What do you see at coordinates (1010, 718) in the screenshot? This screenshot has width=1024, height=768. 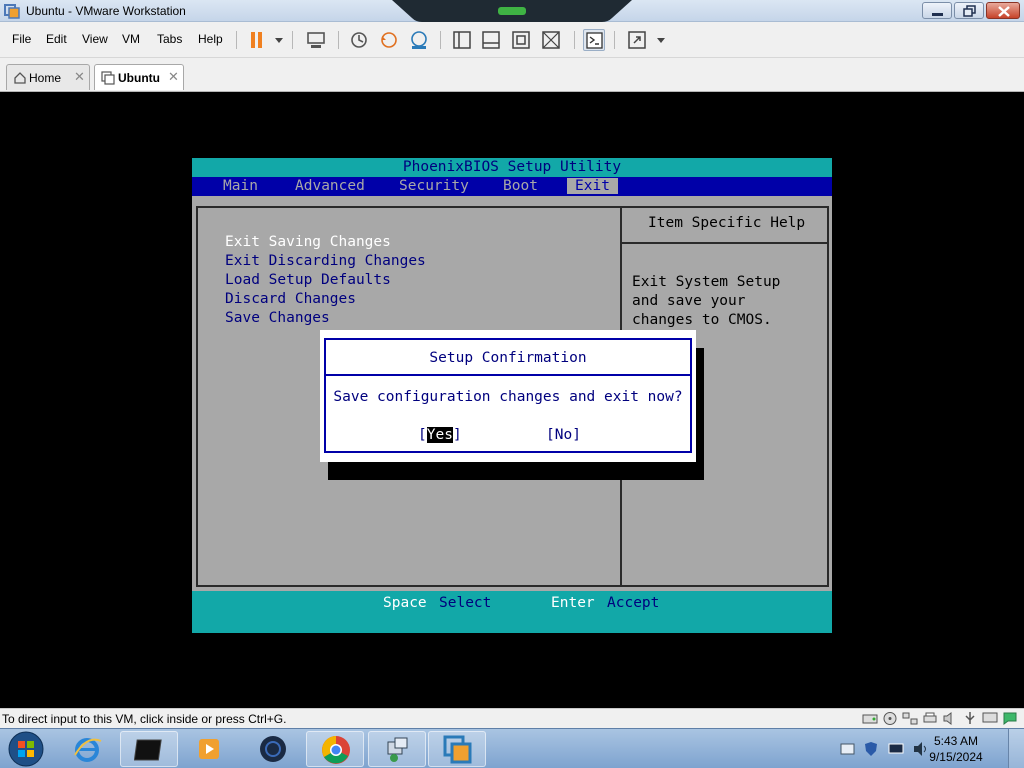 I see `message-log-icon` at bounding box center [1010, 718].